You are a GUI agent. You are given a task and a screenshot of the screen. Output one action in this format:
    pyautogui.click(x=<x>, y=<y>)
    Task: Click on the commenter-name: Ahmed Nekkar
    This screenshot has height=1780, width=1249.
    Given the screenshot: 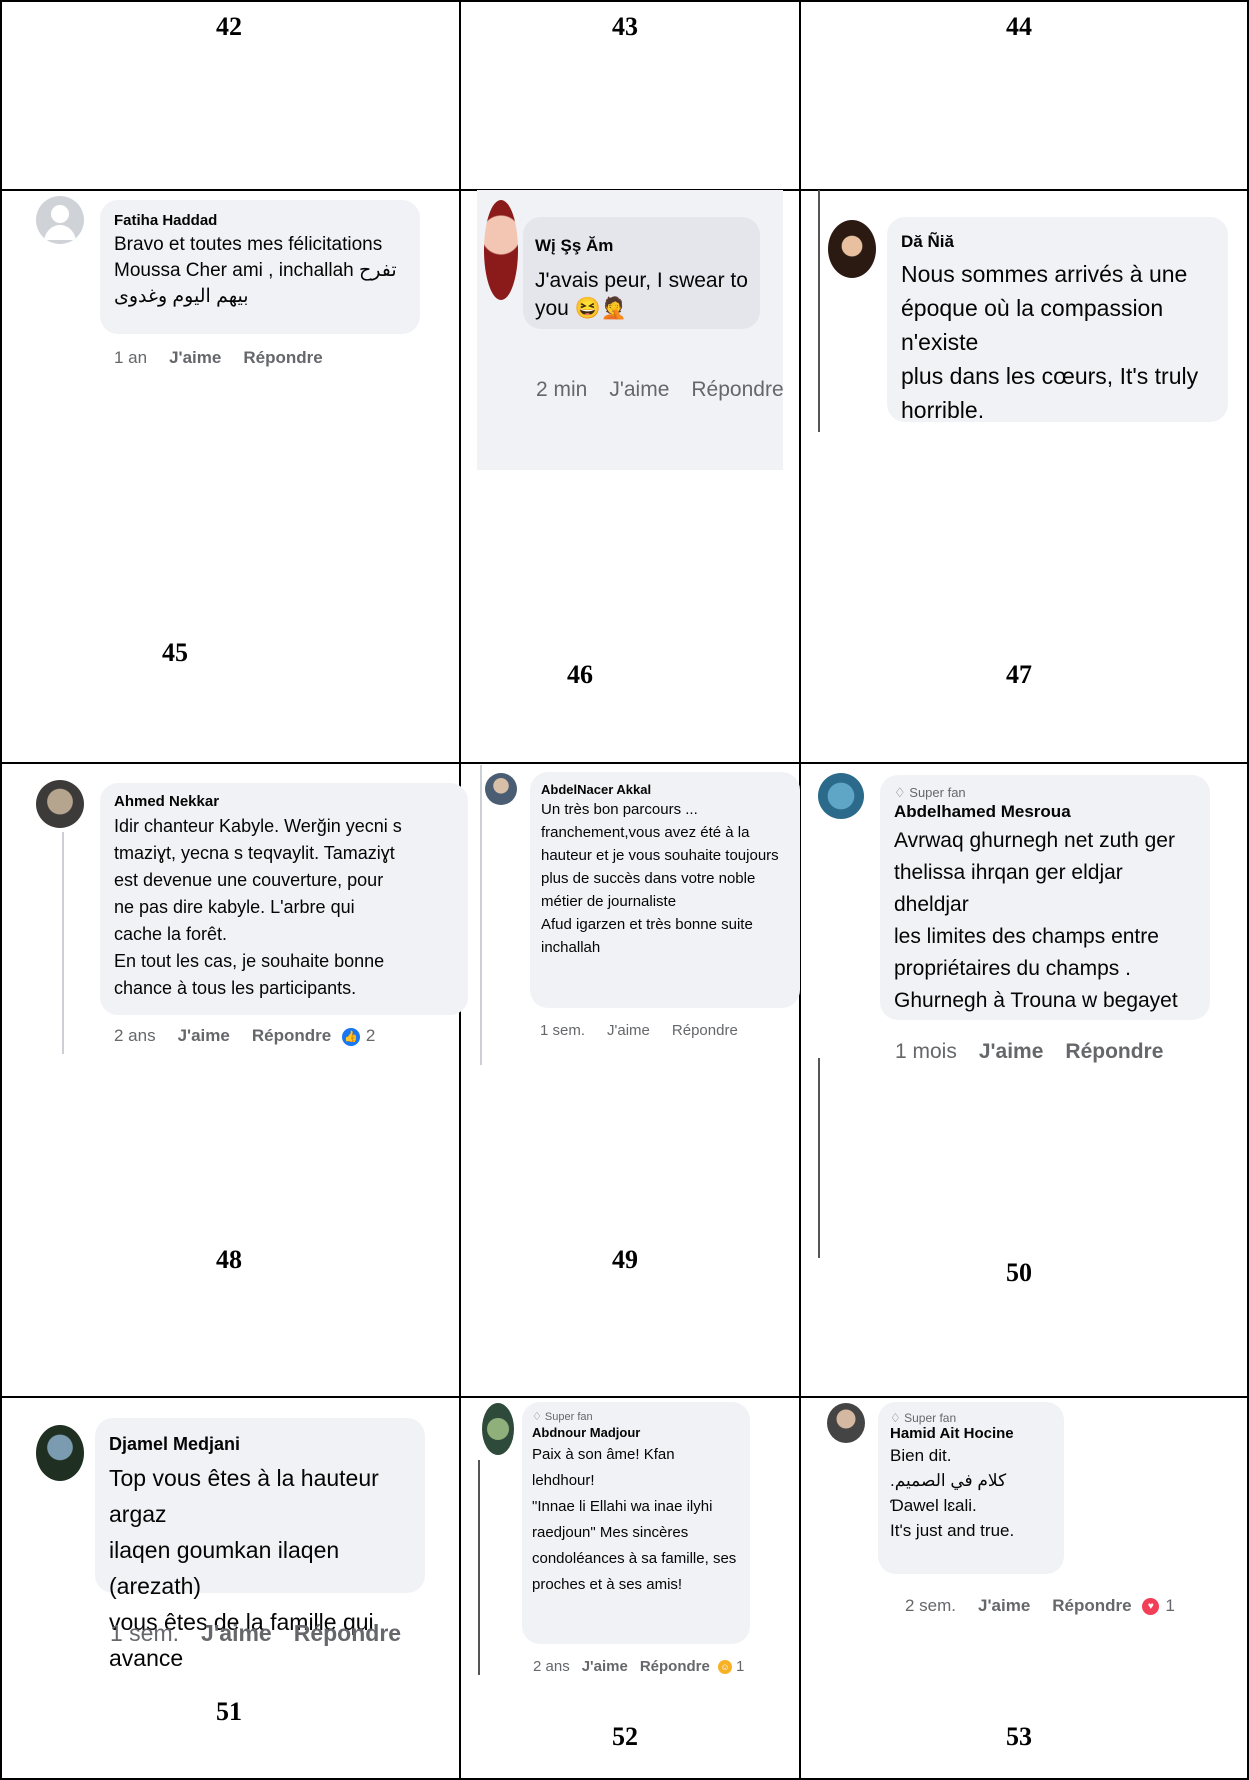 What is the action you would take?
    pyautogui.click(x=284, y=802)
    